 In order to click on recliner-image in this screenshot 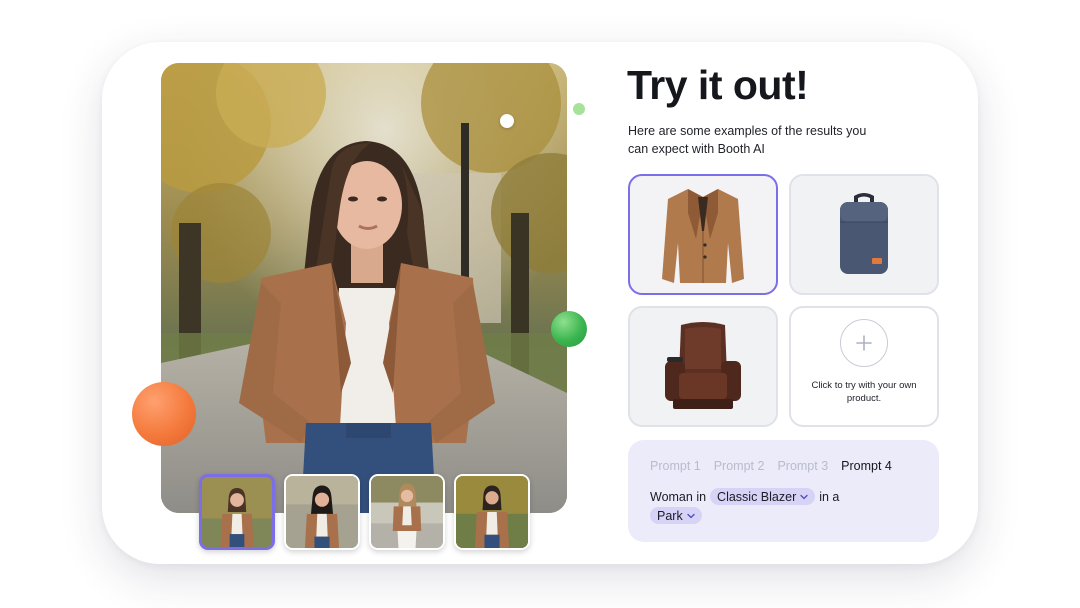, I will do `click(703, 365)`.